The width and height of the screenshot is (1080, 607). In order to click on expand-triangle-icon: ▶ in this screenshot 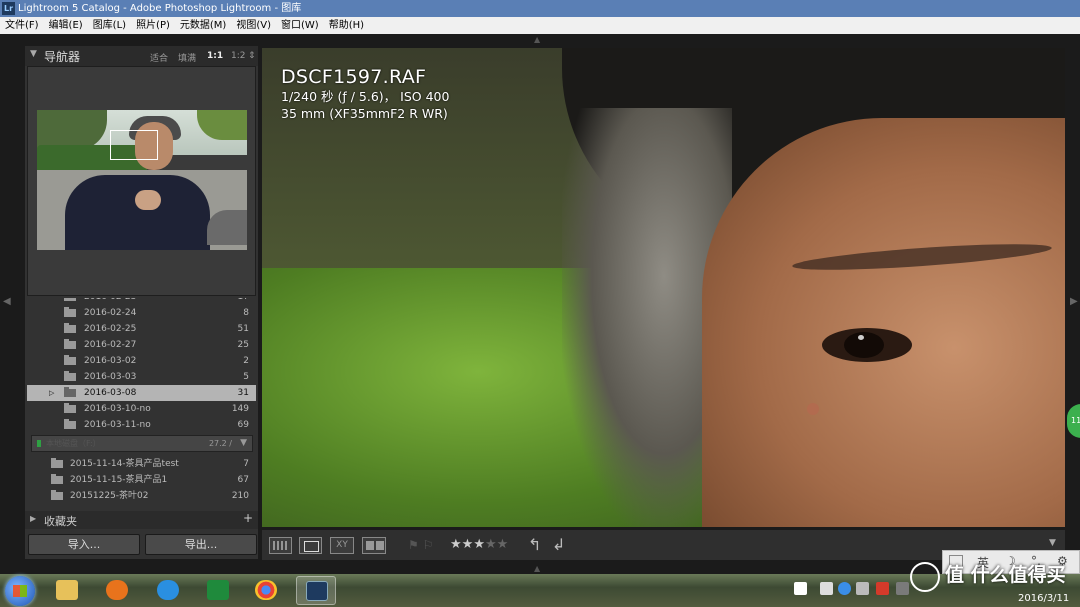, I will do `click(33, 518)`.